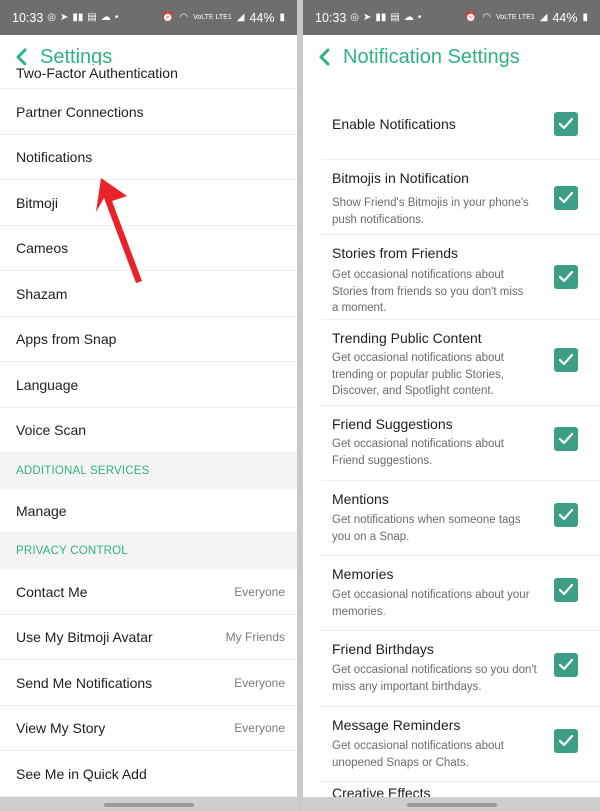 This screenshot has width=600, height=811. What do you see at coordinates (148, 592) in the screenshot?
I see `settings-item-contact-me: Contact Me Everyone` at bounding box center [148, 592].